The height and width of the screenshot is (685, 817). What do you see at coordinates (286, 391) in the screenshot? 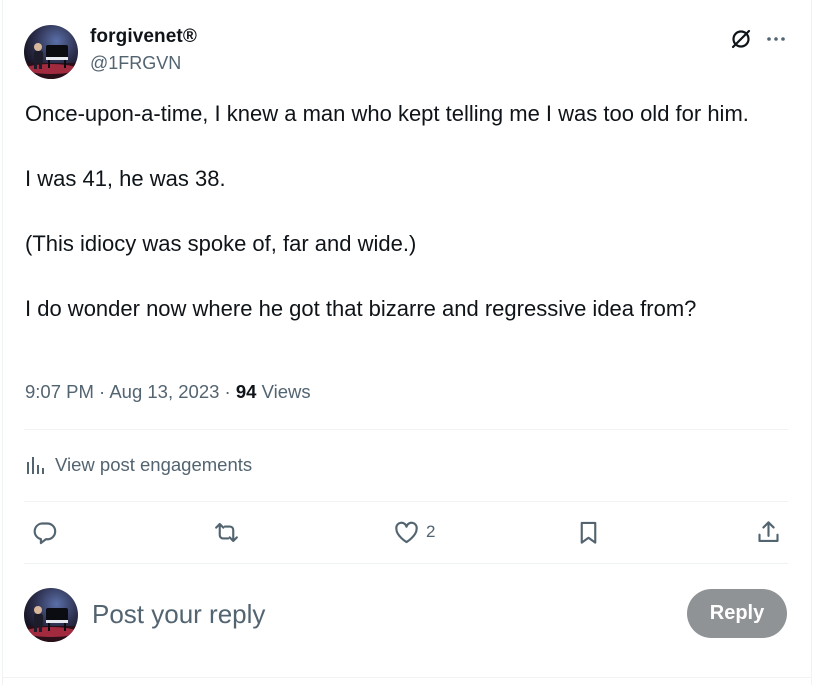
I see `views-label: Views` at bounding box center [286, 391].